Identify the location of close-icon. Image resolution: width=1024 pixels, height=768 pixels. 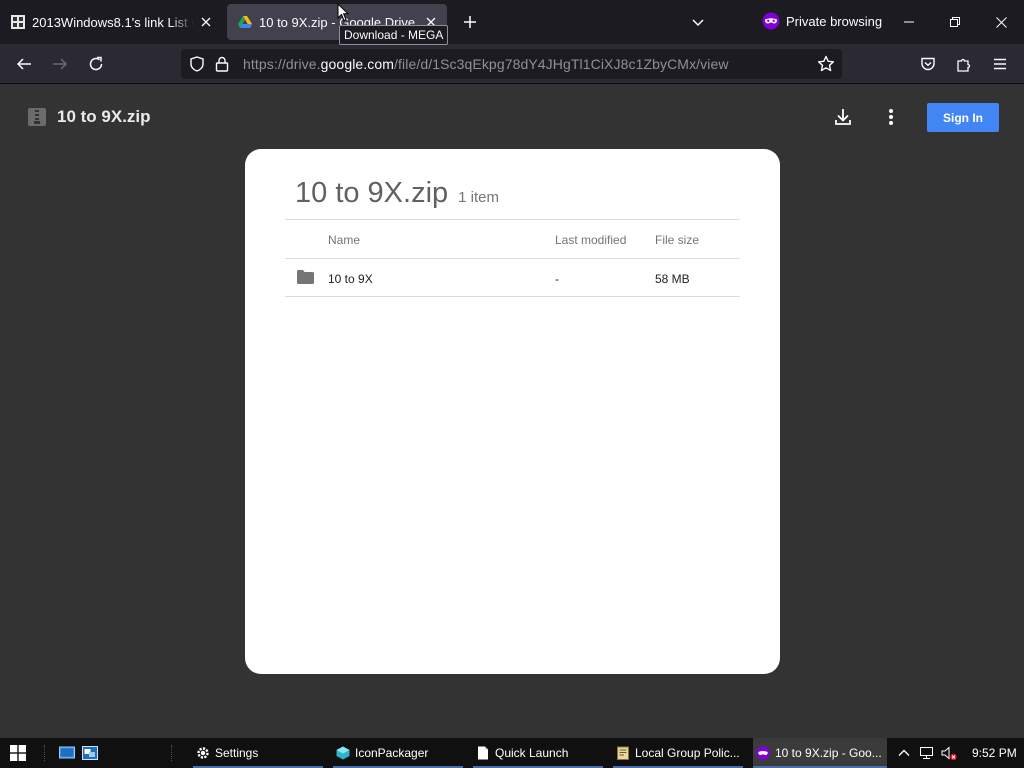
(1001, 22).